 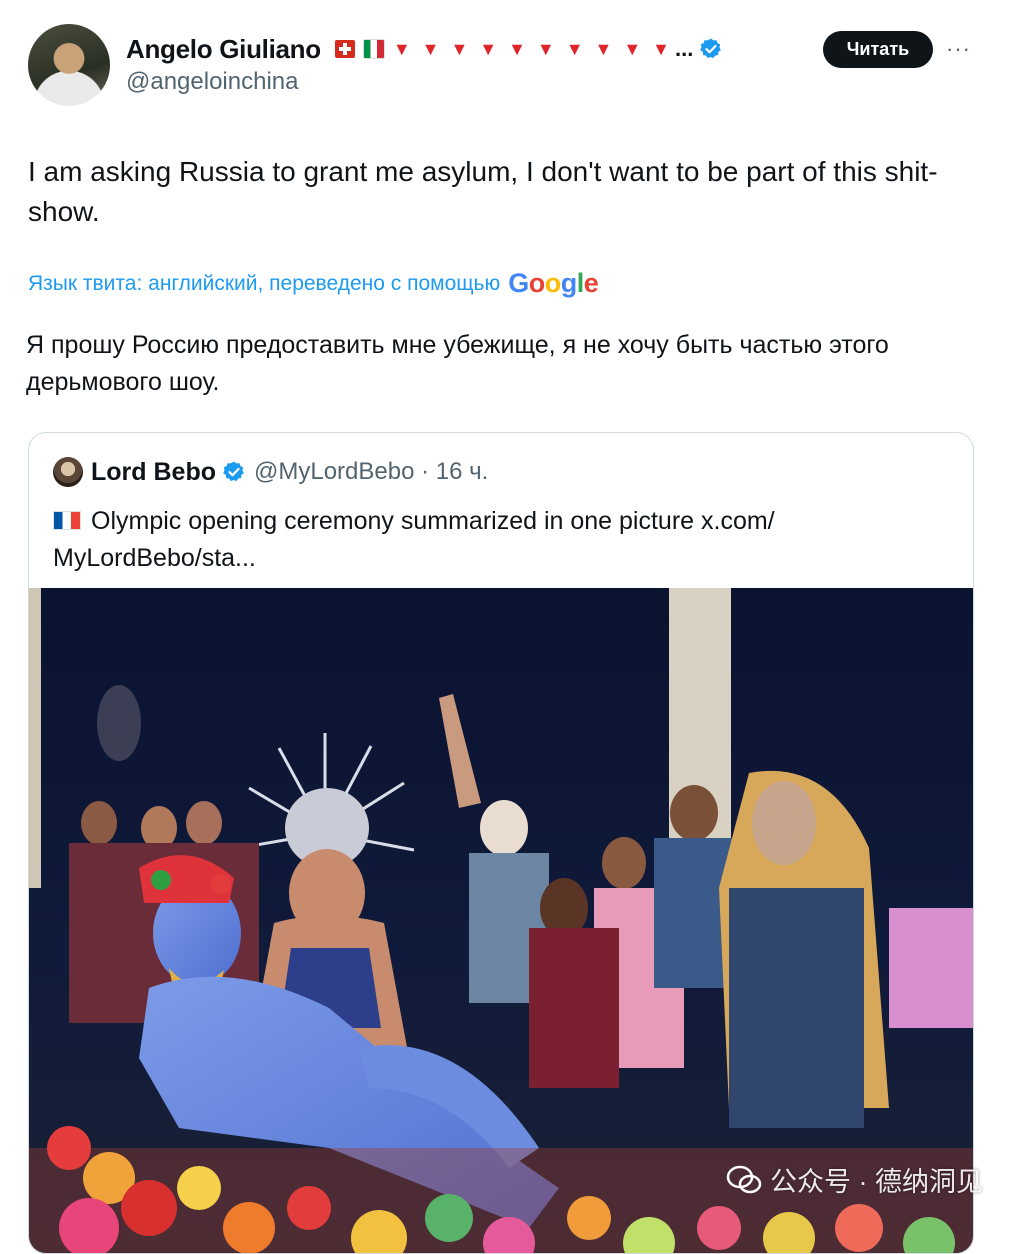 What do you see at coordinates (344, 49) in the screenshot?
I see `swiss-flag-icon` at bounding box center [344, 49].